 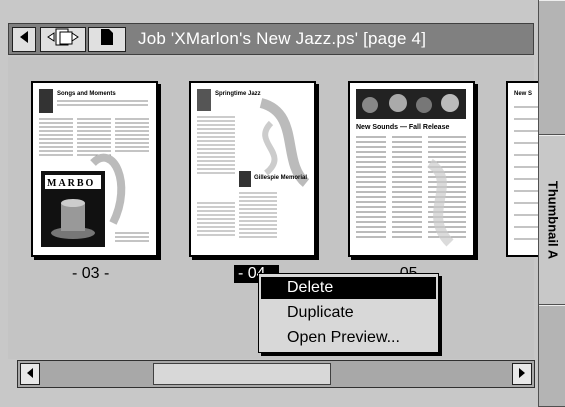 I want to click on thumbnail-art-text: MARBO, so click(x=71, y=183).